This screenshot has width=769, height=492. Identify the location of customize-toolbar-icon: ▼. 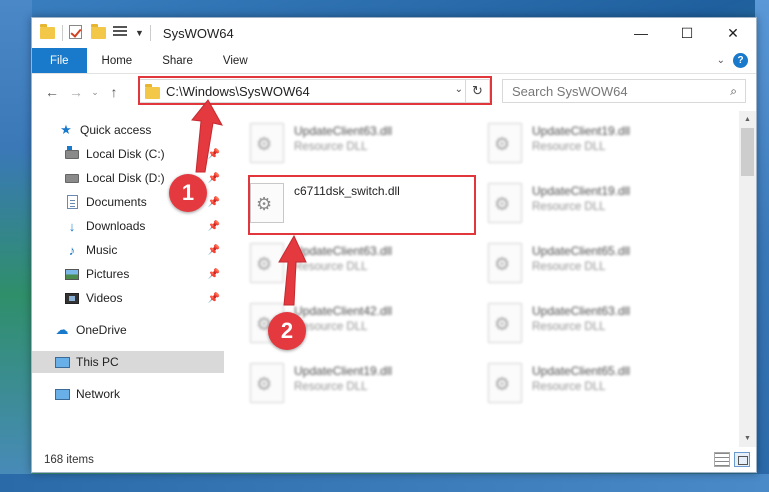
(139, 33).